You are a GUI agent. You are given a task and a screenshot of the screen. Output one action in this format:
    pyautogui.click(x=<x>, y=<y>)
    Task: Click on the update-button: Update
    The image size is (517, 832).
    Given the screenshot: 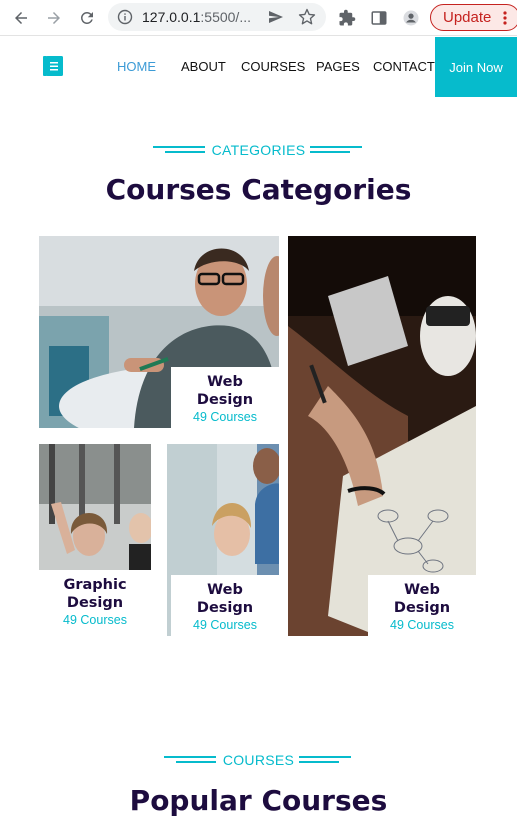 What is the action you would take?
    pyautogui.click(x=473, y=17)
    